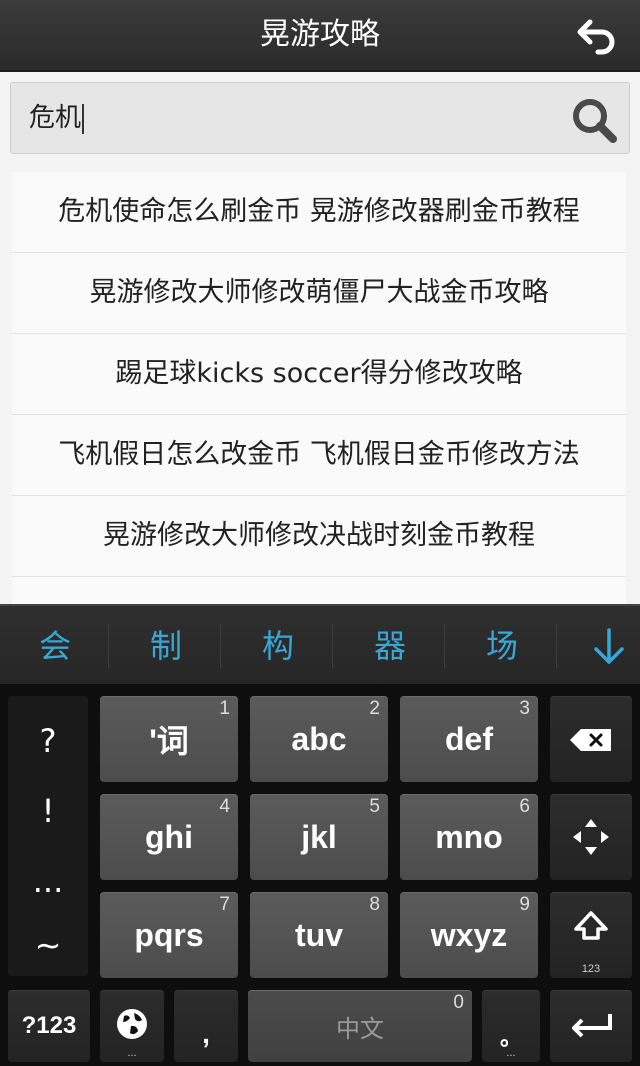 The width and height of the screenshot is (640, 1066). What do you see at coordinates (319, 536) in the screenshot?
I see `suggestion-item: 晃游修改大师修改决战时刻金币教程` at bounding box center [319, 536].